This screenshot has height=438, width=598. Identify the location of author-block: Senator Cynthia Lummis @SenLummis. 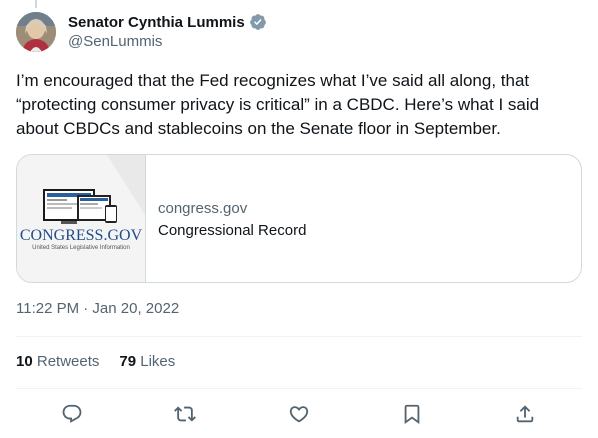
(167, 31).